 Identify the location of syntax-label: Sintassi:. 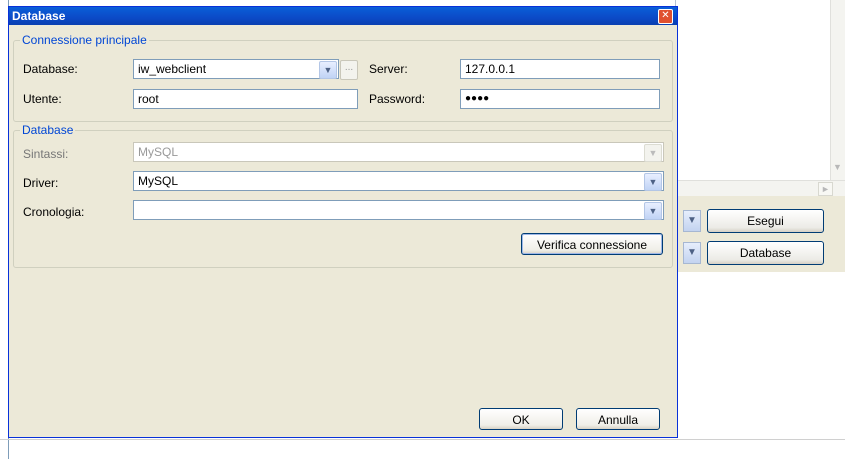
(46, 154).